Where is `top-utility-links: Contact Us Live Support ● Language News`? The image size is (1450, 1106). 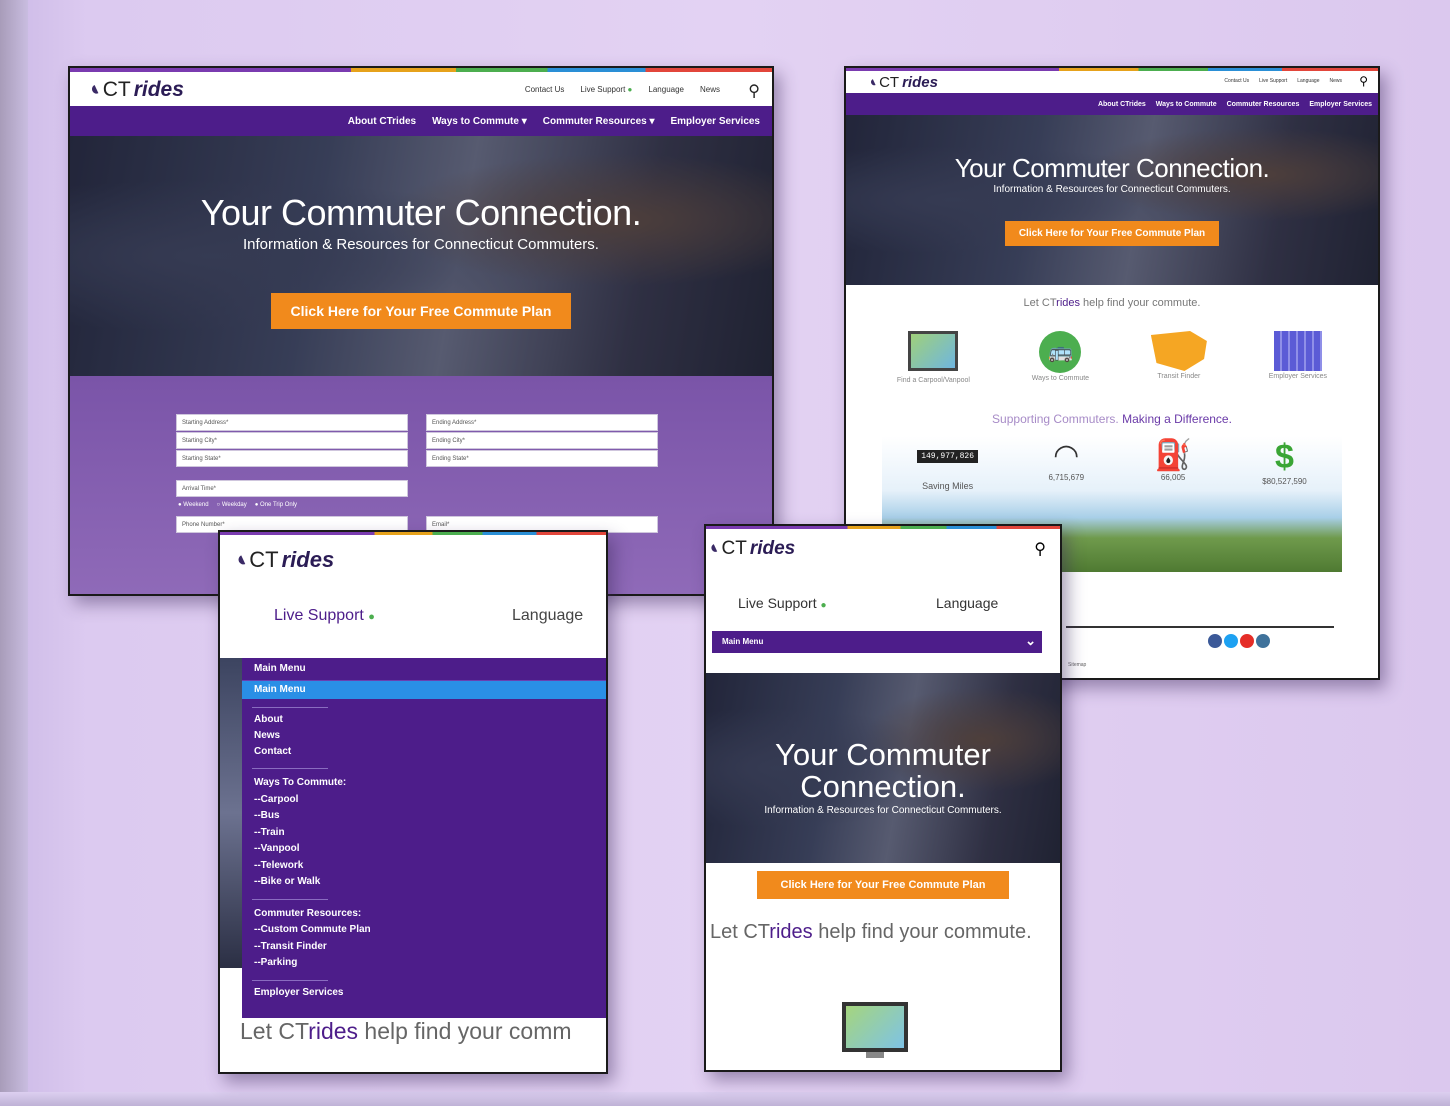 top-utility-links: Contact Us Live Support ● Language News is located at coordinates (622, 89).